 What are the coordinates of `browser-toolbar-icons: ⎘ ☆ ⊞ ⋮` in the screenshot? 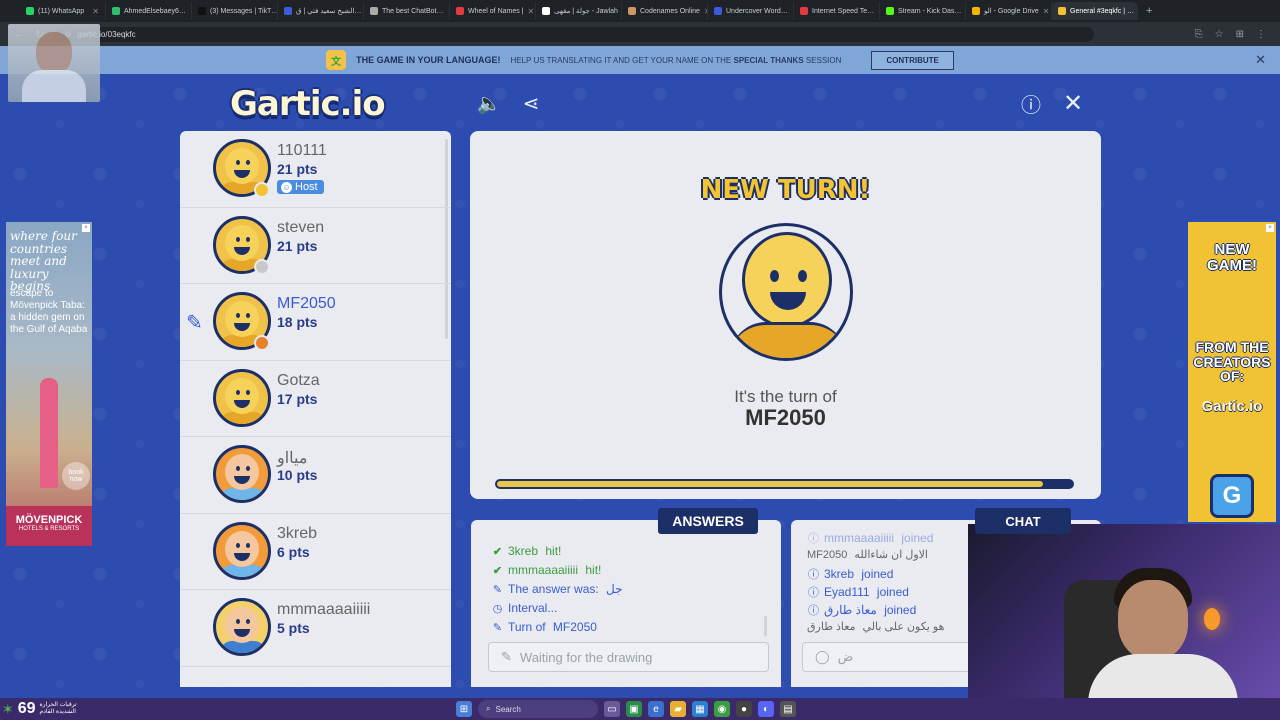 It's located at (1237, 34).